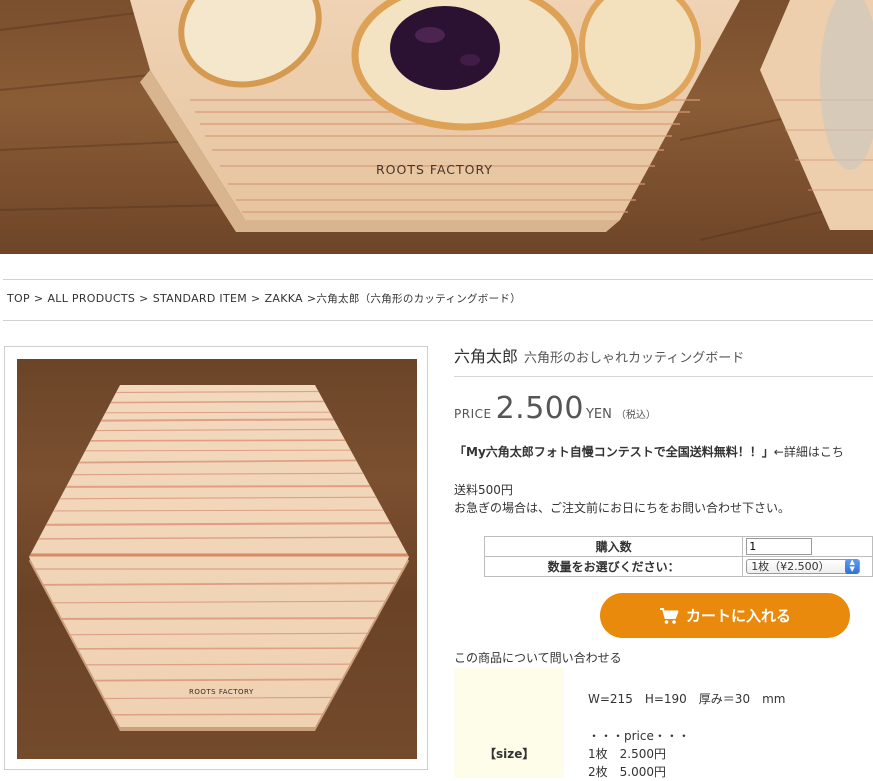  What do you see at coordinates (627, 772) in the screenshot?
I see `spec-price-row: 2枚 5.000円` at bounding box center [627, 772].